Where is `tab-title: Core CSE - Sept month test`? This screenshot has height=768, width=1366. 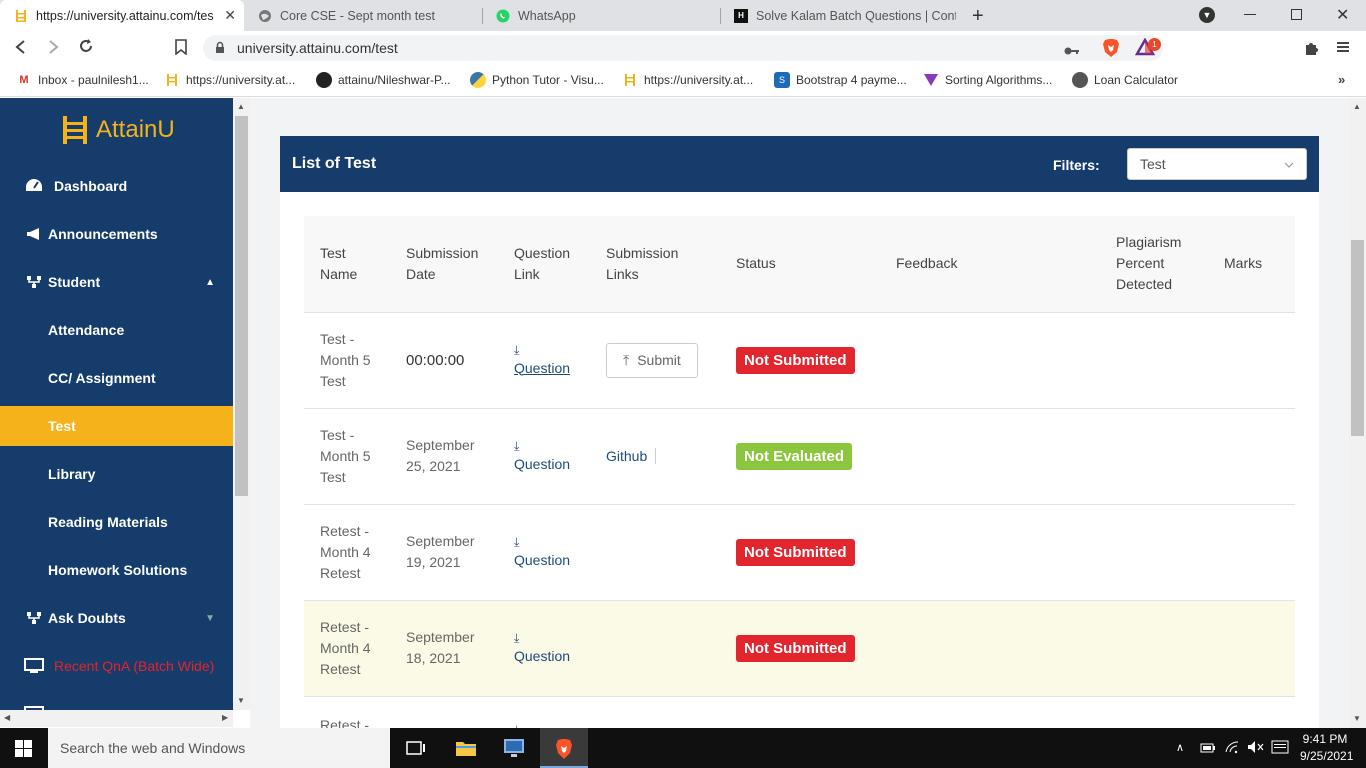
tab-title: Core CSE - Sept month test is located at coordinates (357, 15).